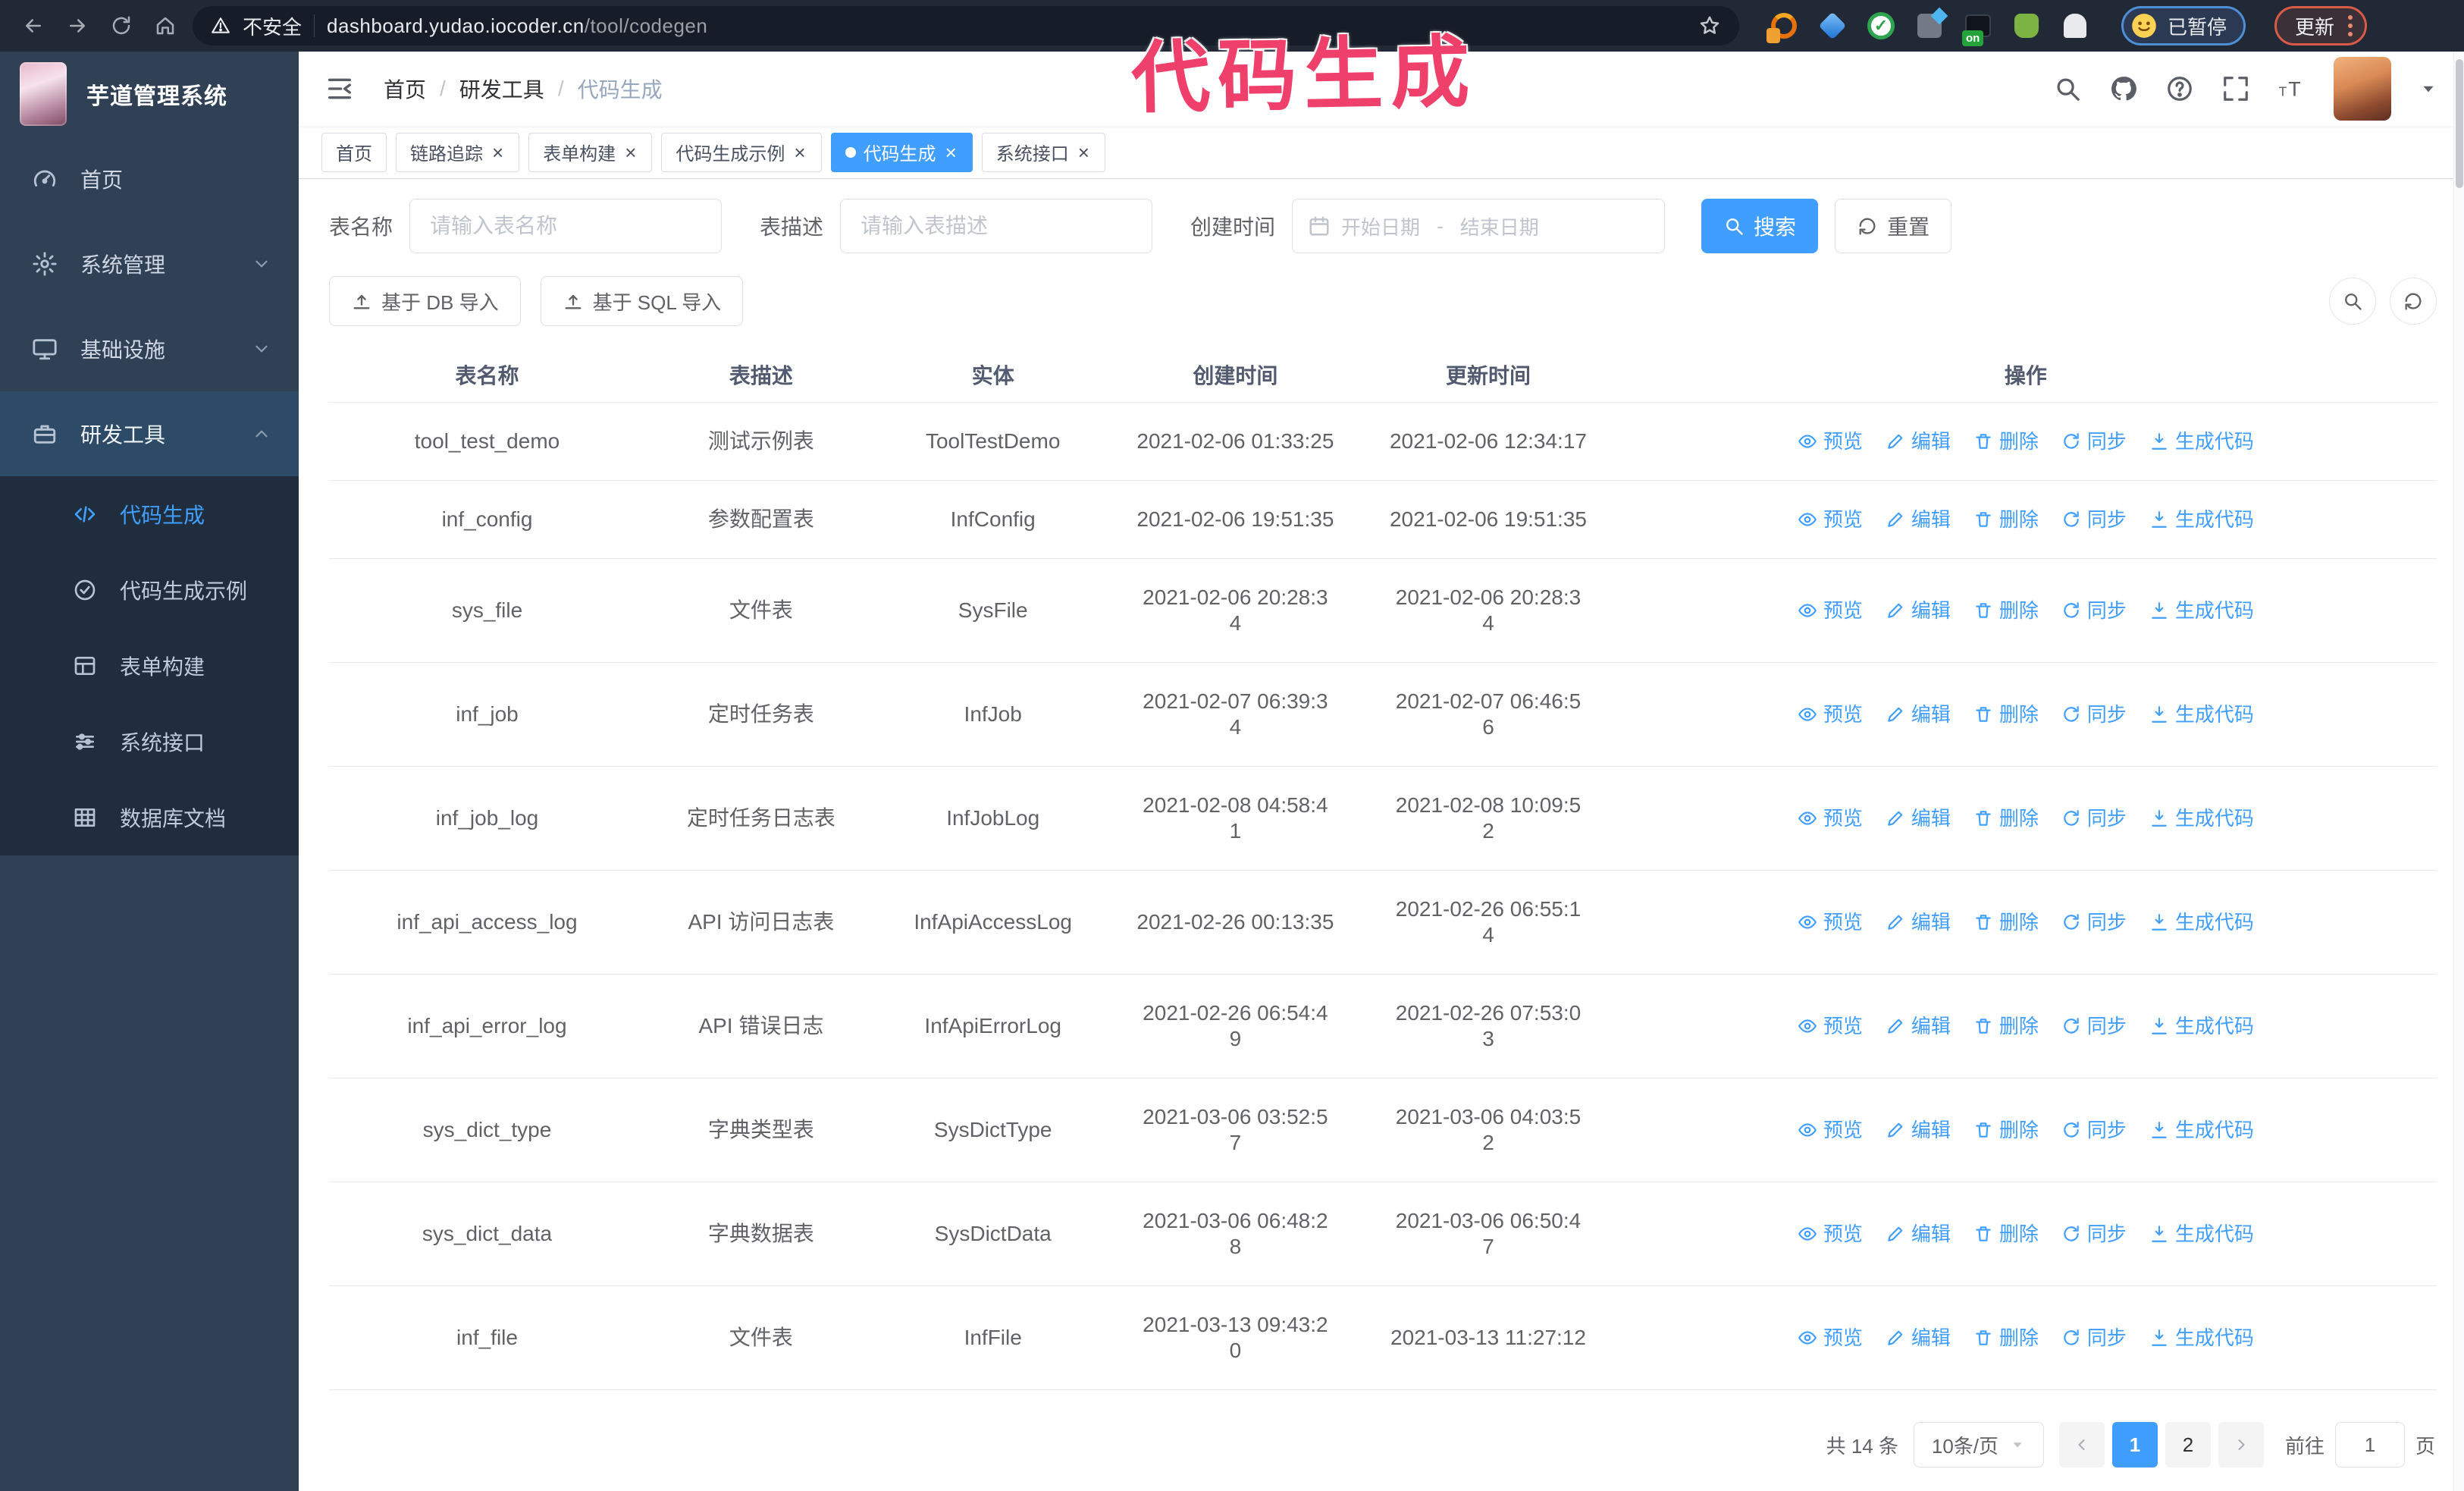 This screenshot has height=1491, width=2464. I want to click on show-search-button, so click(2352, 301).